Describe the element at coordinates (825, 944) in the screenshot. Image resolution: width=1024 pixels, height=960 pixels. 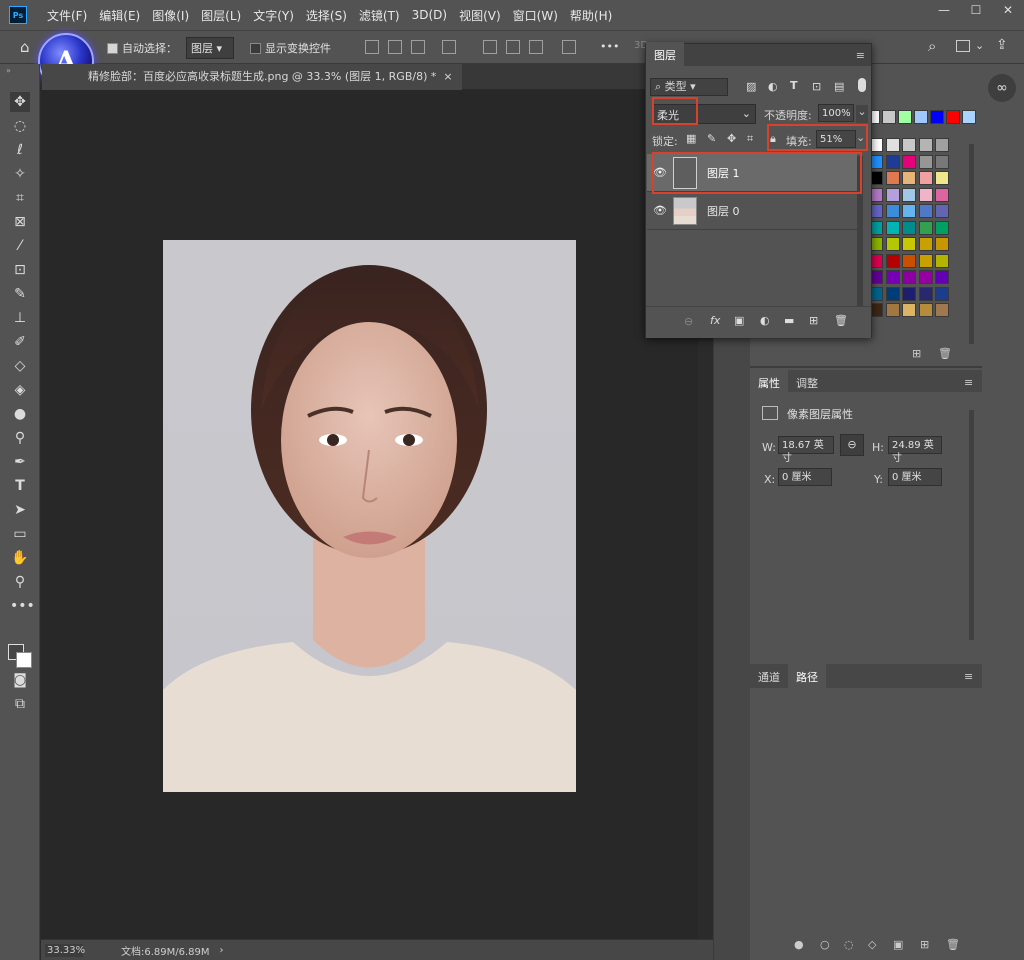
I see `stroke-path-icon: ○` at that location.